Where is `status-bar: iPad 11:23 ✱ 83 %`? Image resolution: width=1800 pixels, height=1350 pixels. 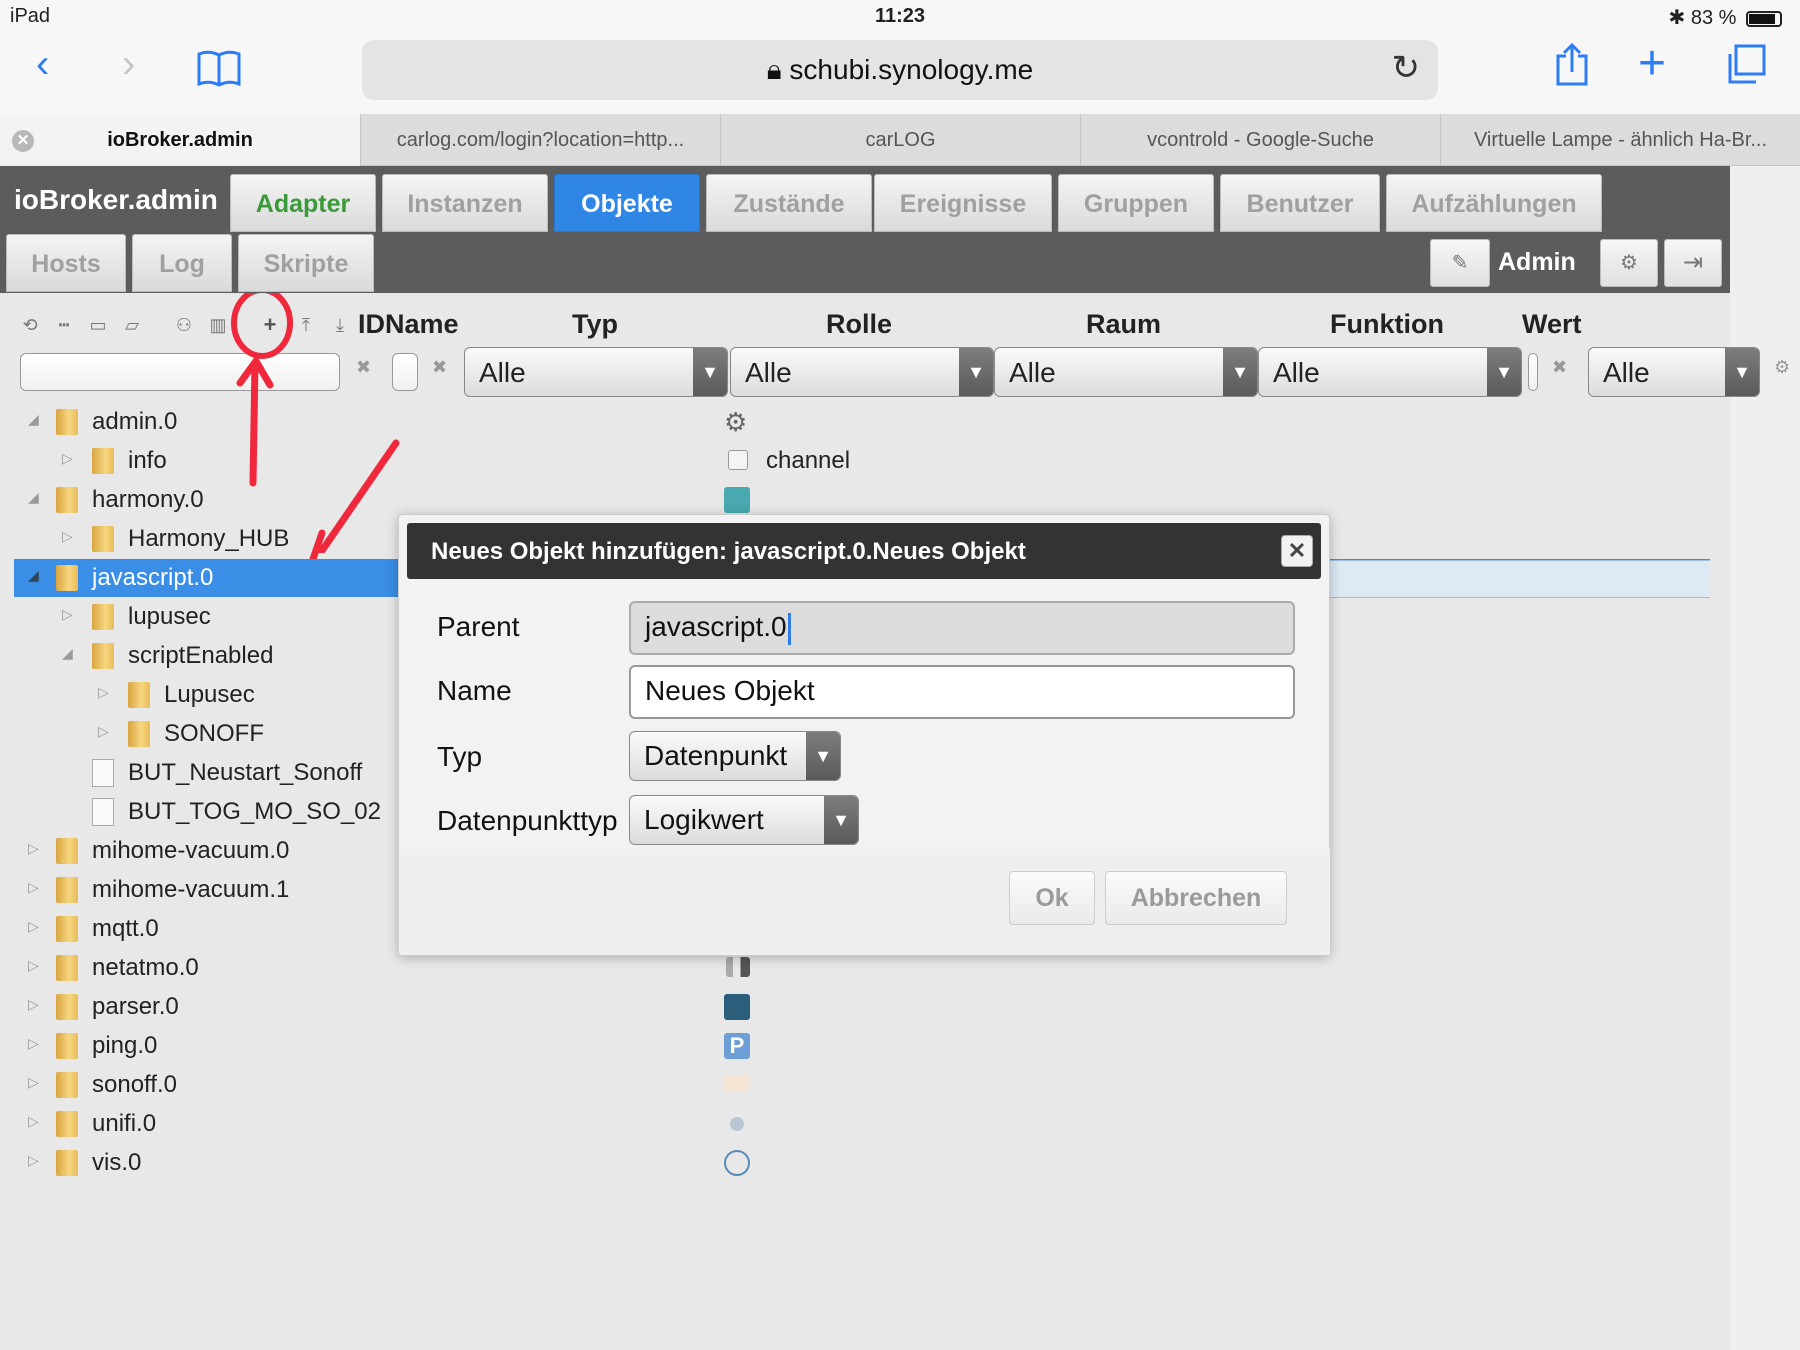
status-bar: iPad 11:23 ✱ 83 % is located at coordinates (900, 17).